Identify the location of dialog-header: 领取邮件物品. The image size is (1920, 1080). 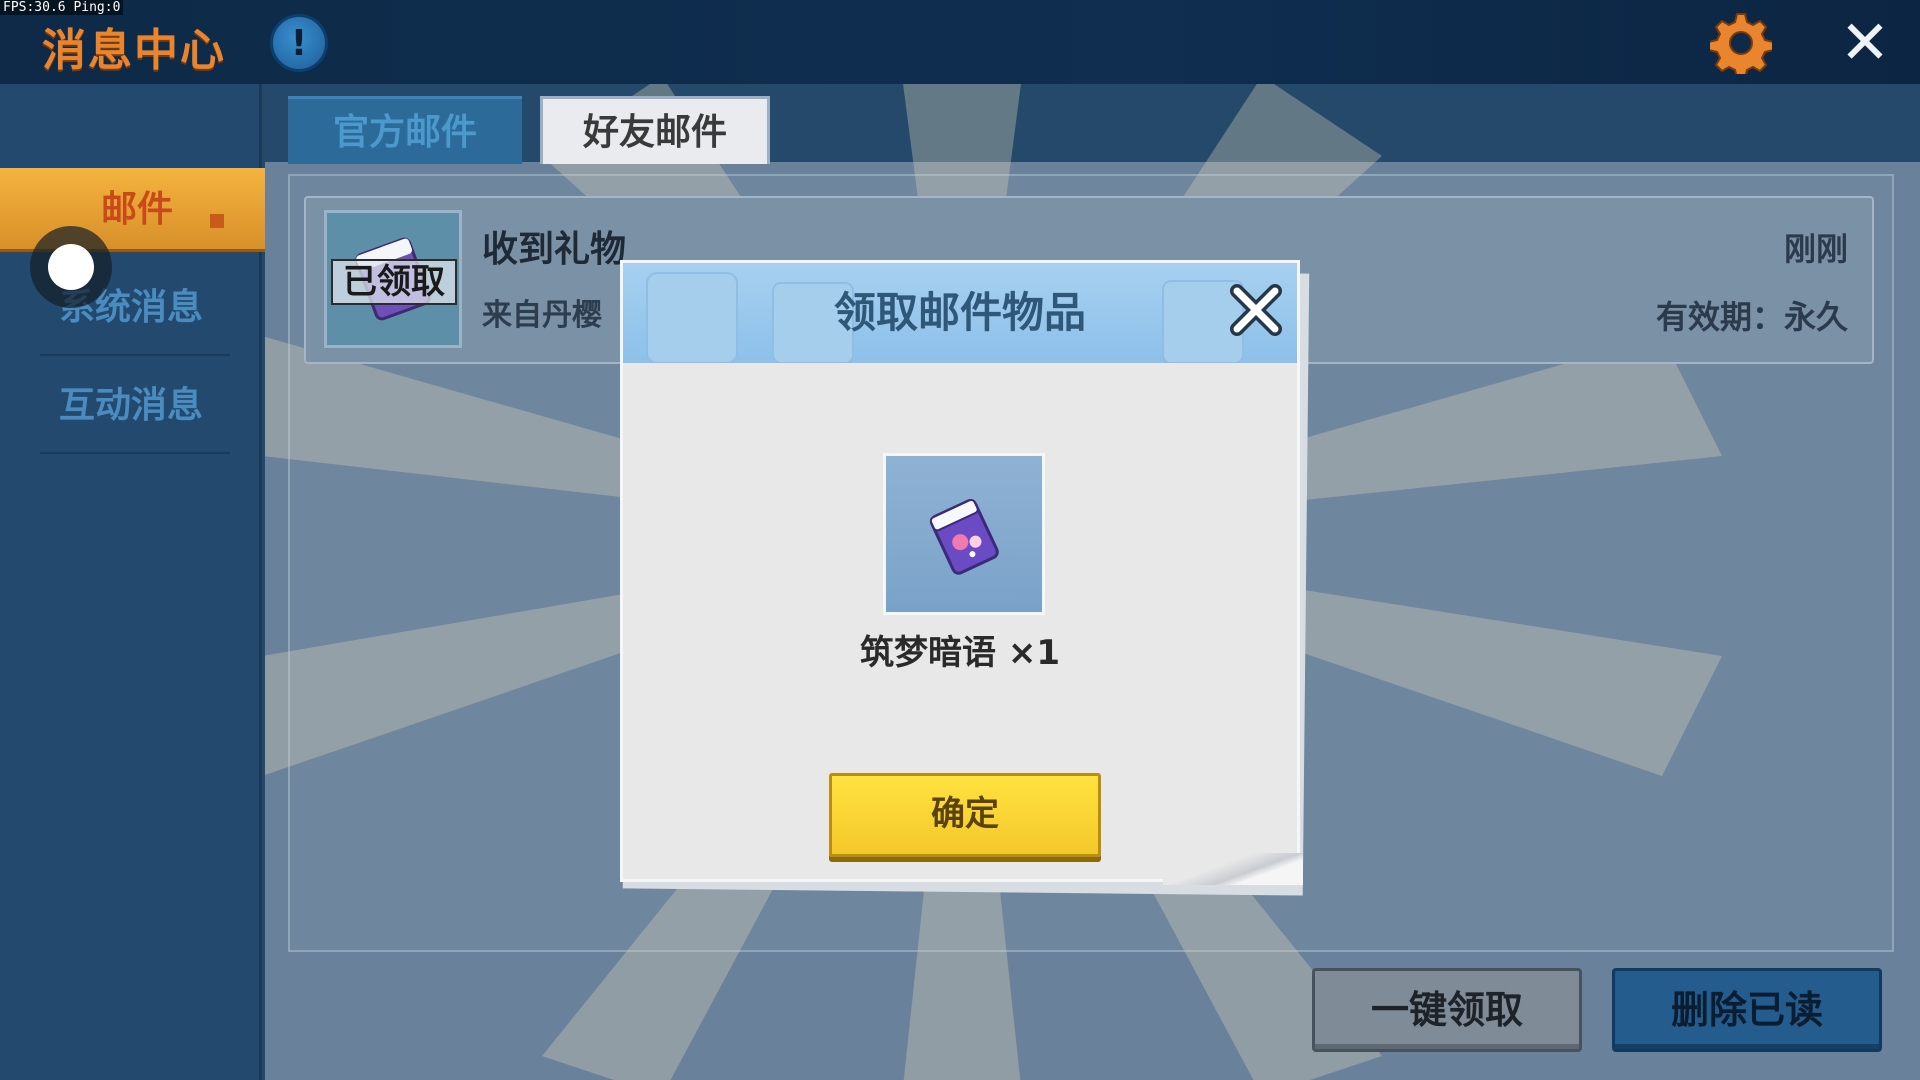
(960, 313).